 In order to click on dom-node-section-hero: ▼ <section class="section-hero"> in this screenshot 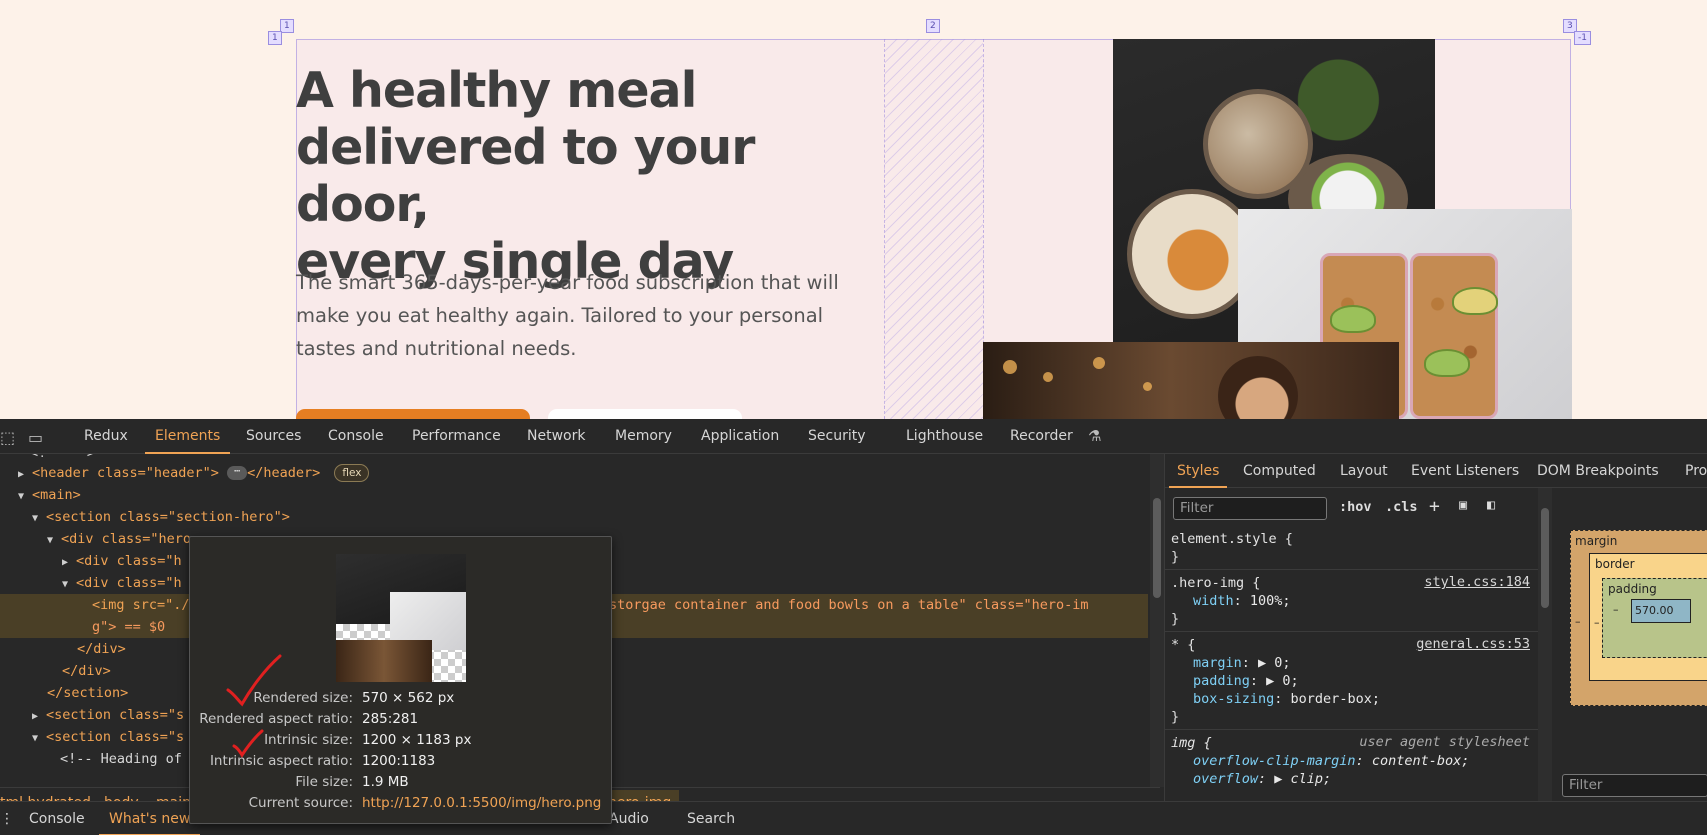, I will do `click(574, 517)`.